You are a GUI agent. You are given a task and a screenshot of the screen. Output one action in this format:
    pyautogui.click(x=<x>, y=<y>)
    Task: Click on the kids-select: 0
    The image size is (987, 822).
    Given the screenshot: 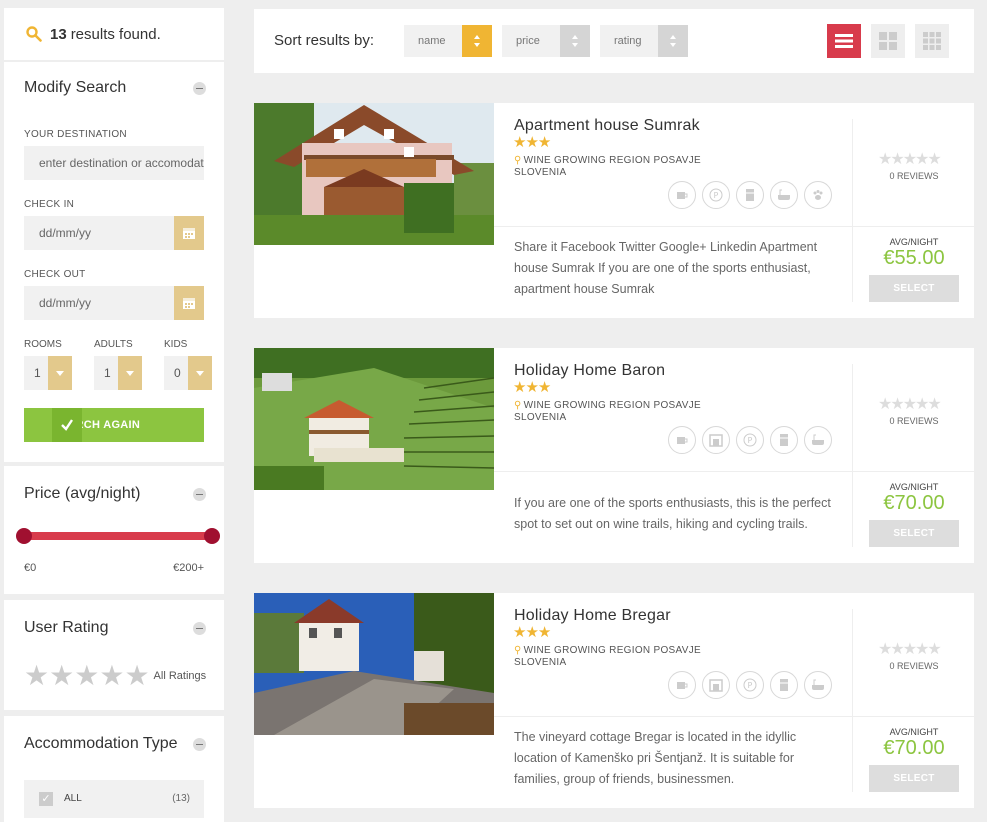 What is the action you would take?
    pyautogui.click(x=188, y=373)
    